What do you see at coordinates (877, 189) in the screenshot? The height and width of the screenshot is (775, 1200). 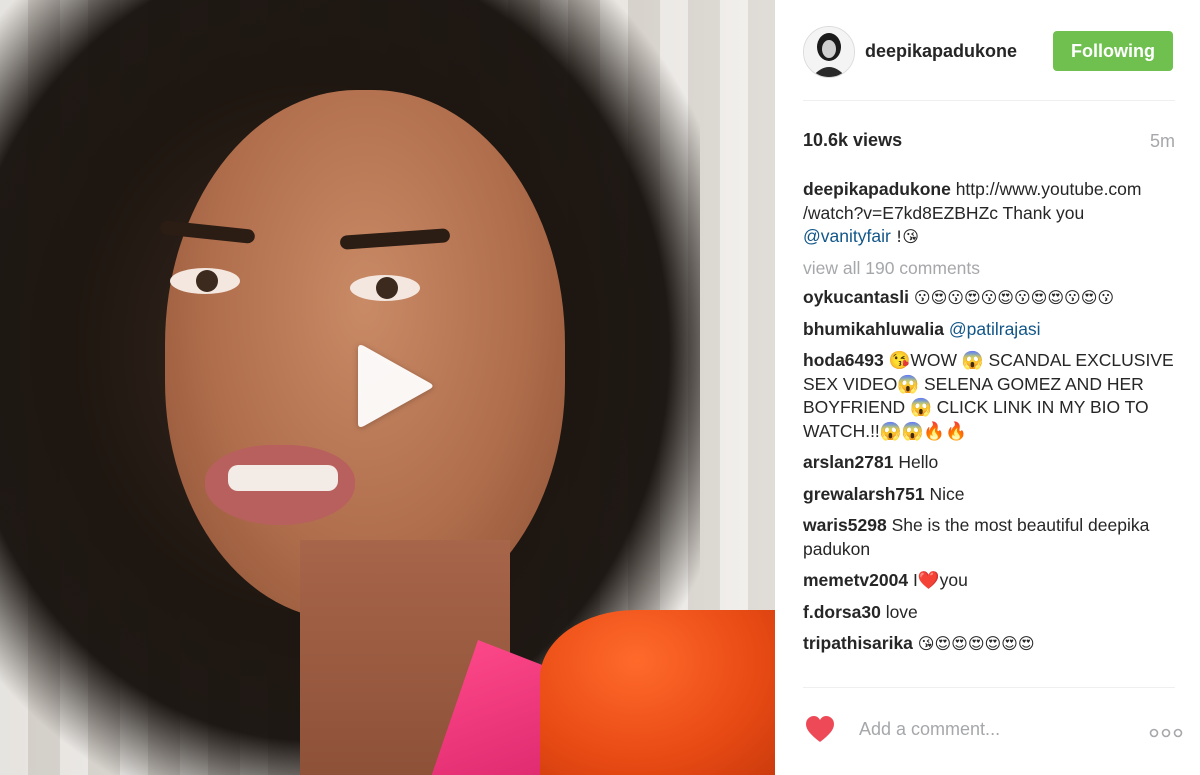 I see `caption-username: deepikapadukone` at bounding box center [877, 189].